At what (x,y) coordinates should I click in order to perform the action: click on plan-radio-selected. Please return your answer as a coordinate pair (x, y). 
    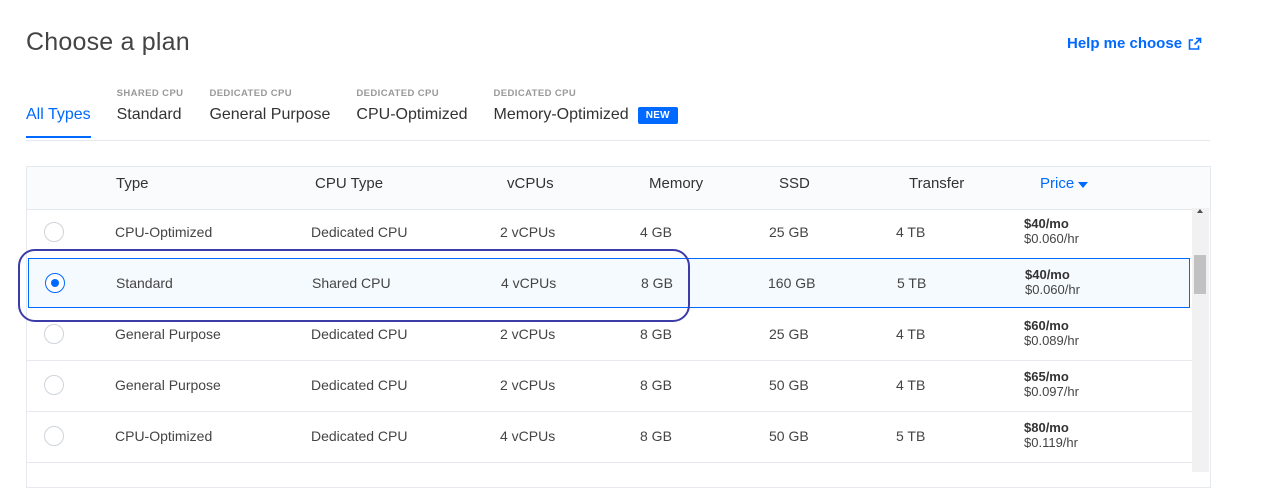
    Looking at the image, I should click on (55, 283).